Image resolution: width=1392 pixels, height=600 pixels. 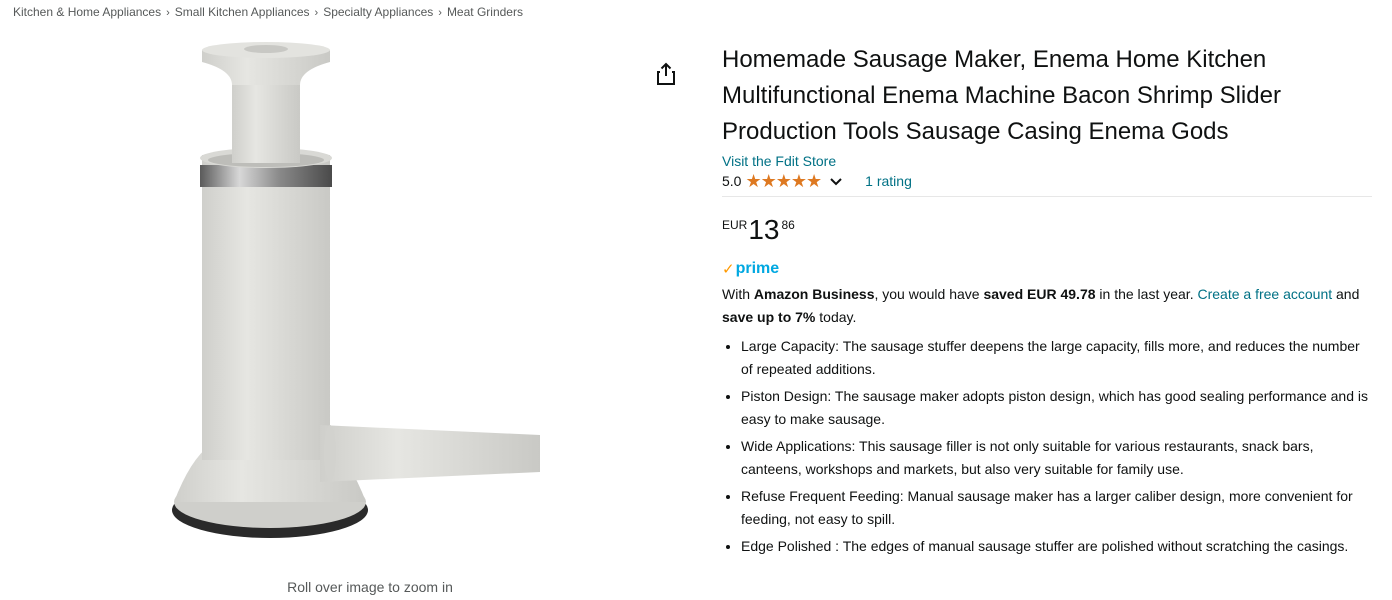 What do you see at coordinates (242, 12) in the screenshot?
I see `breadcrumb-link-small-kitchen: Small Kitchen Appliances` at bounding box center [242, 12].